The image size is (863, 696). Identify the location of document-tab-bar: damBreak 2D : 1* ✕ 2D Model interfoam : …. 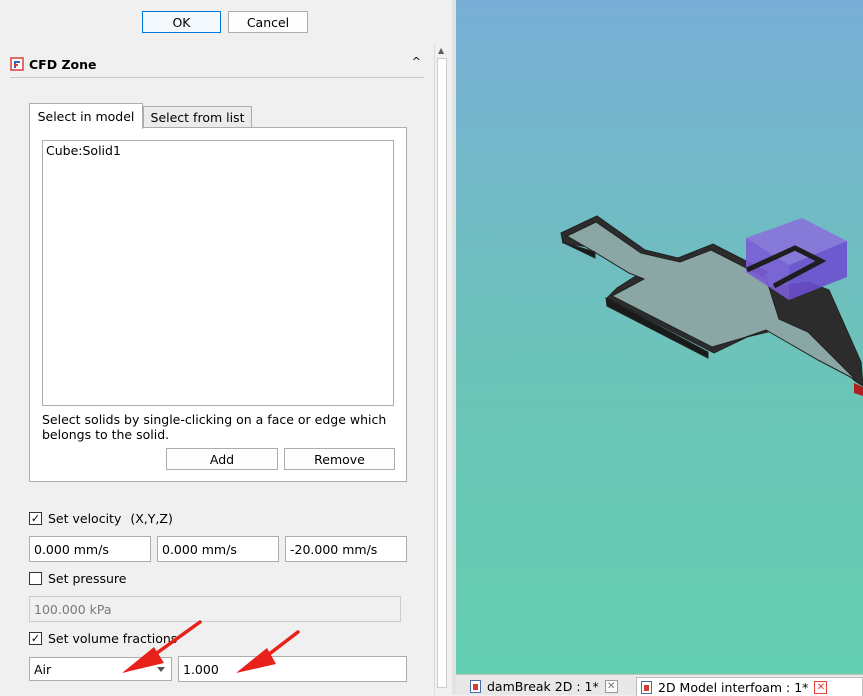
(659, 685).